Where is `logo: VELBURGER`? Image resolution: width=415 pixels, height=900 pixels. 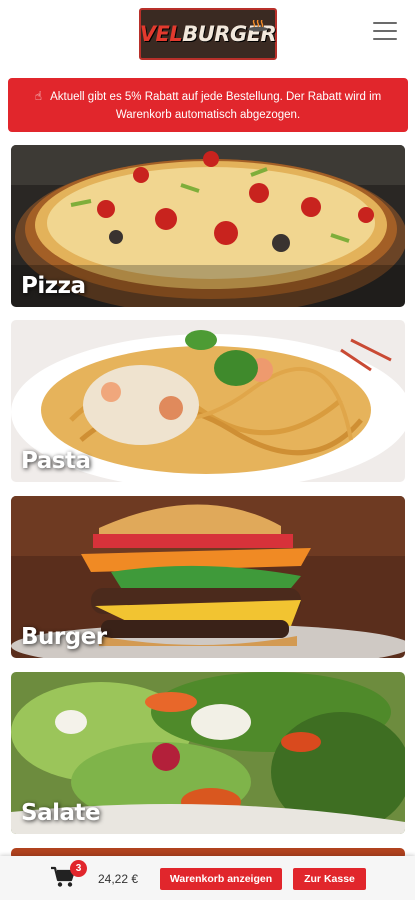
logo: VELBURGER is located at coordinates (208, 34).